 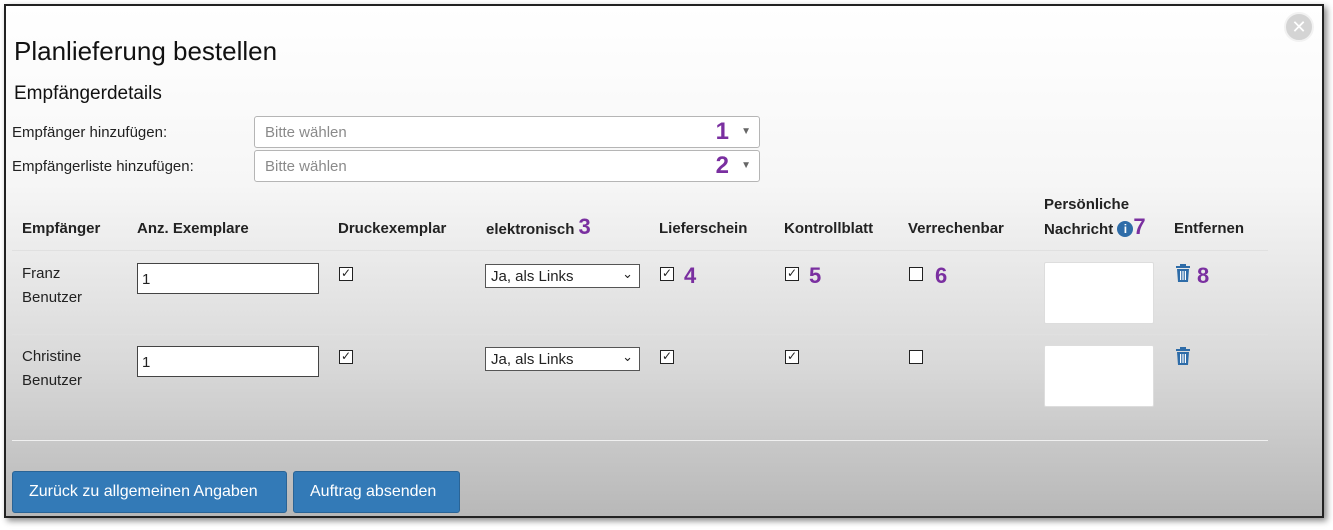 What do you see at coordinates (507, 166) in the screenshot?
I see `add-recipient-list-select: Bitte wählen 2 ▼` at bounding box center [507, 166].